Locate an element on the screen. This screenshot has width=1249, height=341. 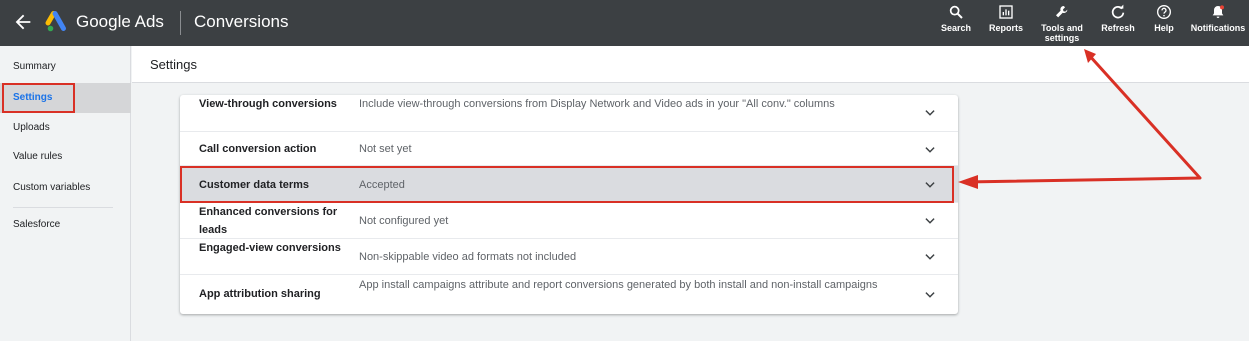
help-icon is located at coordinates (1164, 12).